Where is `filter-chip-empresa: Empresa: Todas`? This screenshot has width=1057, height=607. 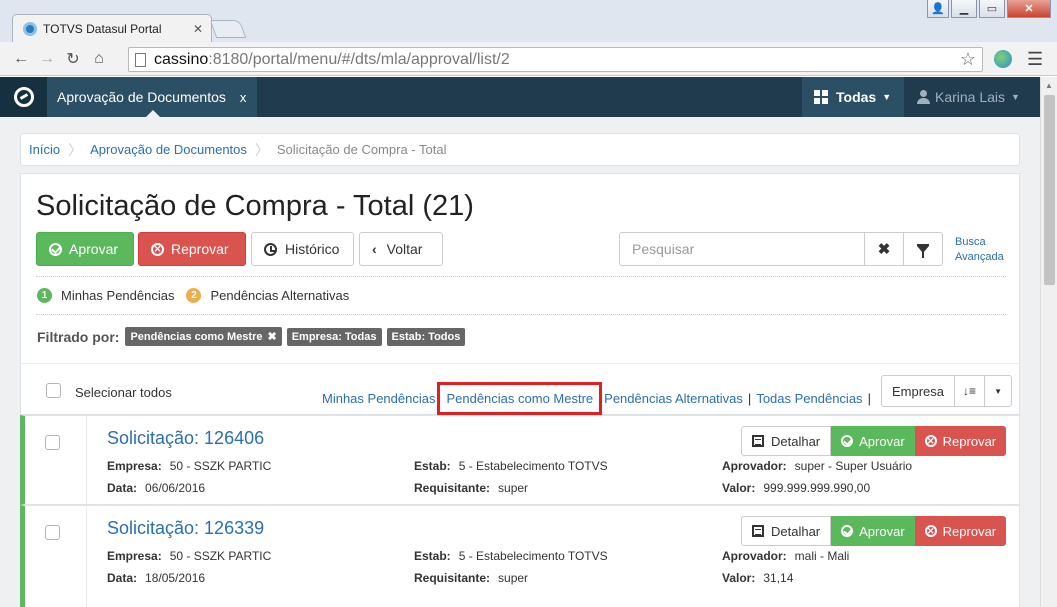
filter-chip-empresa: Empresa: Todas is located at coordinates (334, 336).